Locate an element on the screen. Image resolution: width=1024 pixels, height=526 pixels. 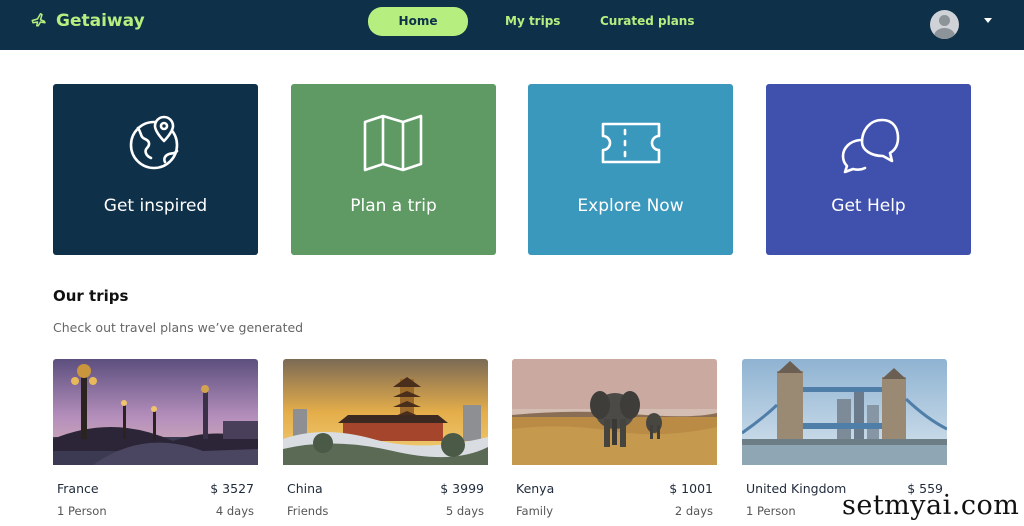
trip-country: United Kingdom is located at coordinates (796, 488).